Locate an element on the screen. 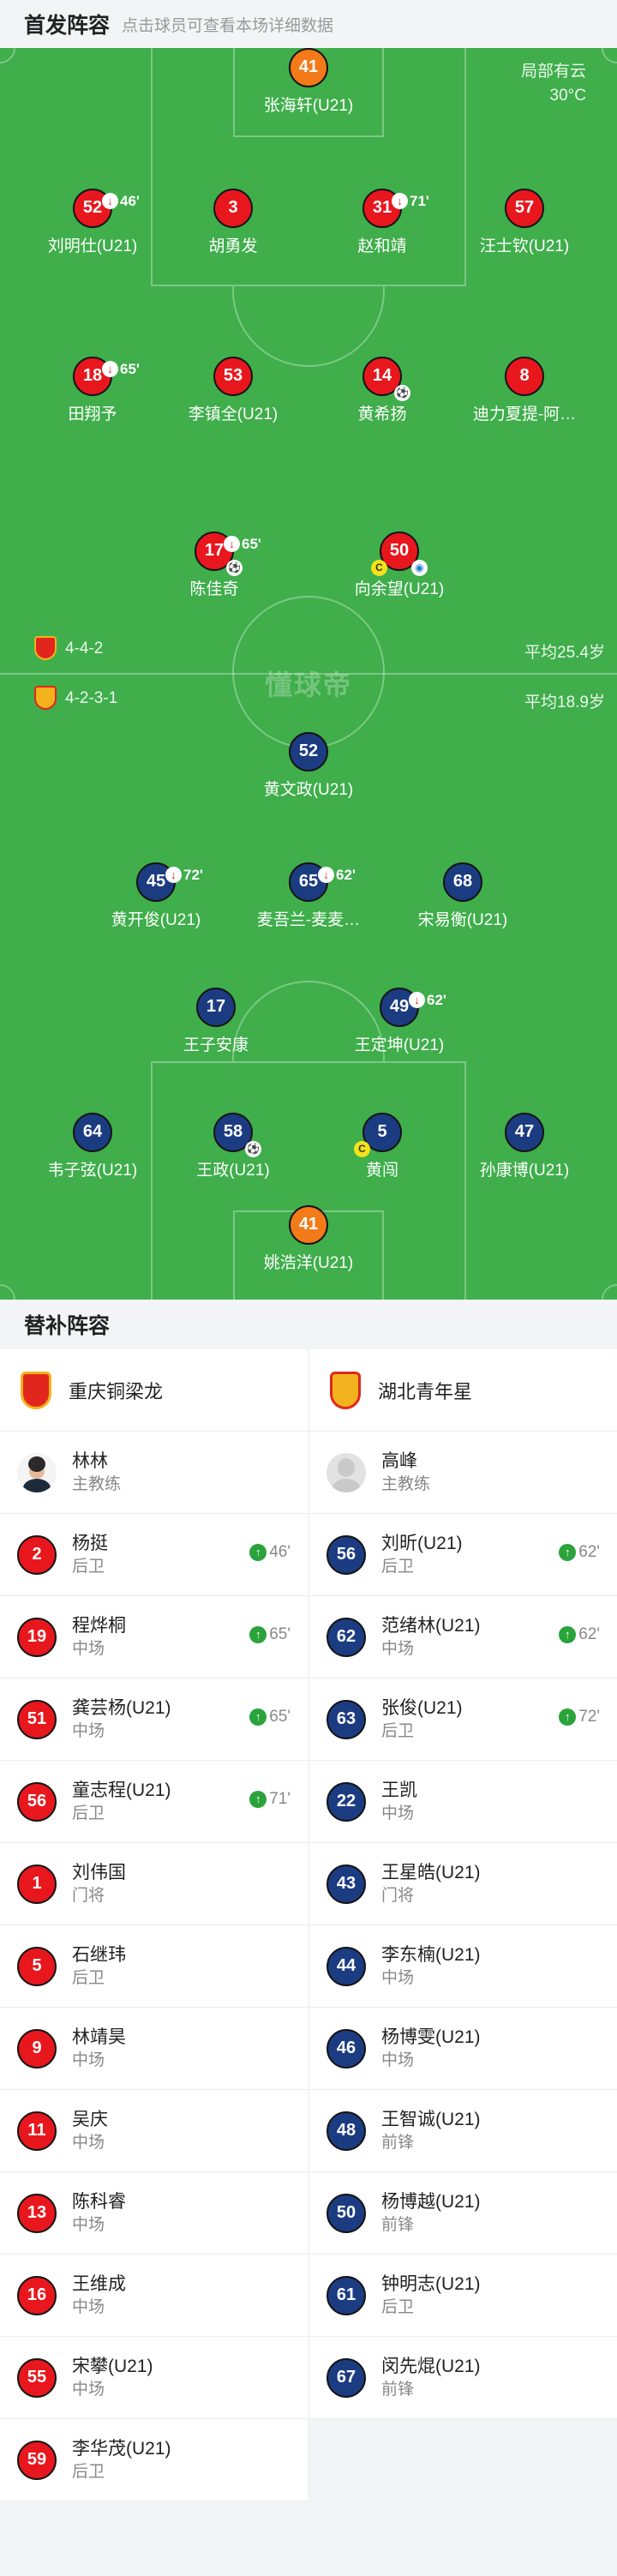  bench-player-row: 50 杨博越(U21) 前锋 is located at coordinates (463, 2213).